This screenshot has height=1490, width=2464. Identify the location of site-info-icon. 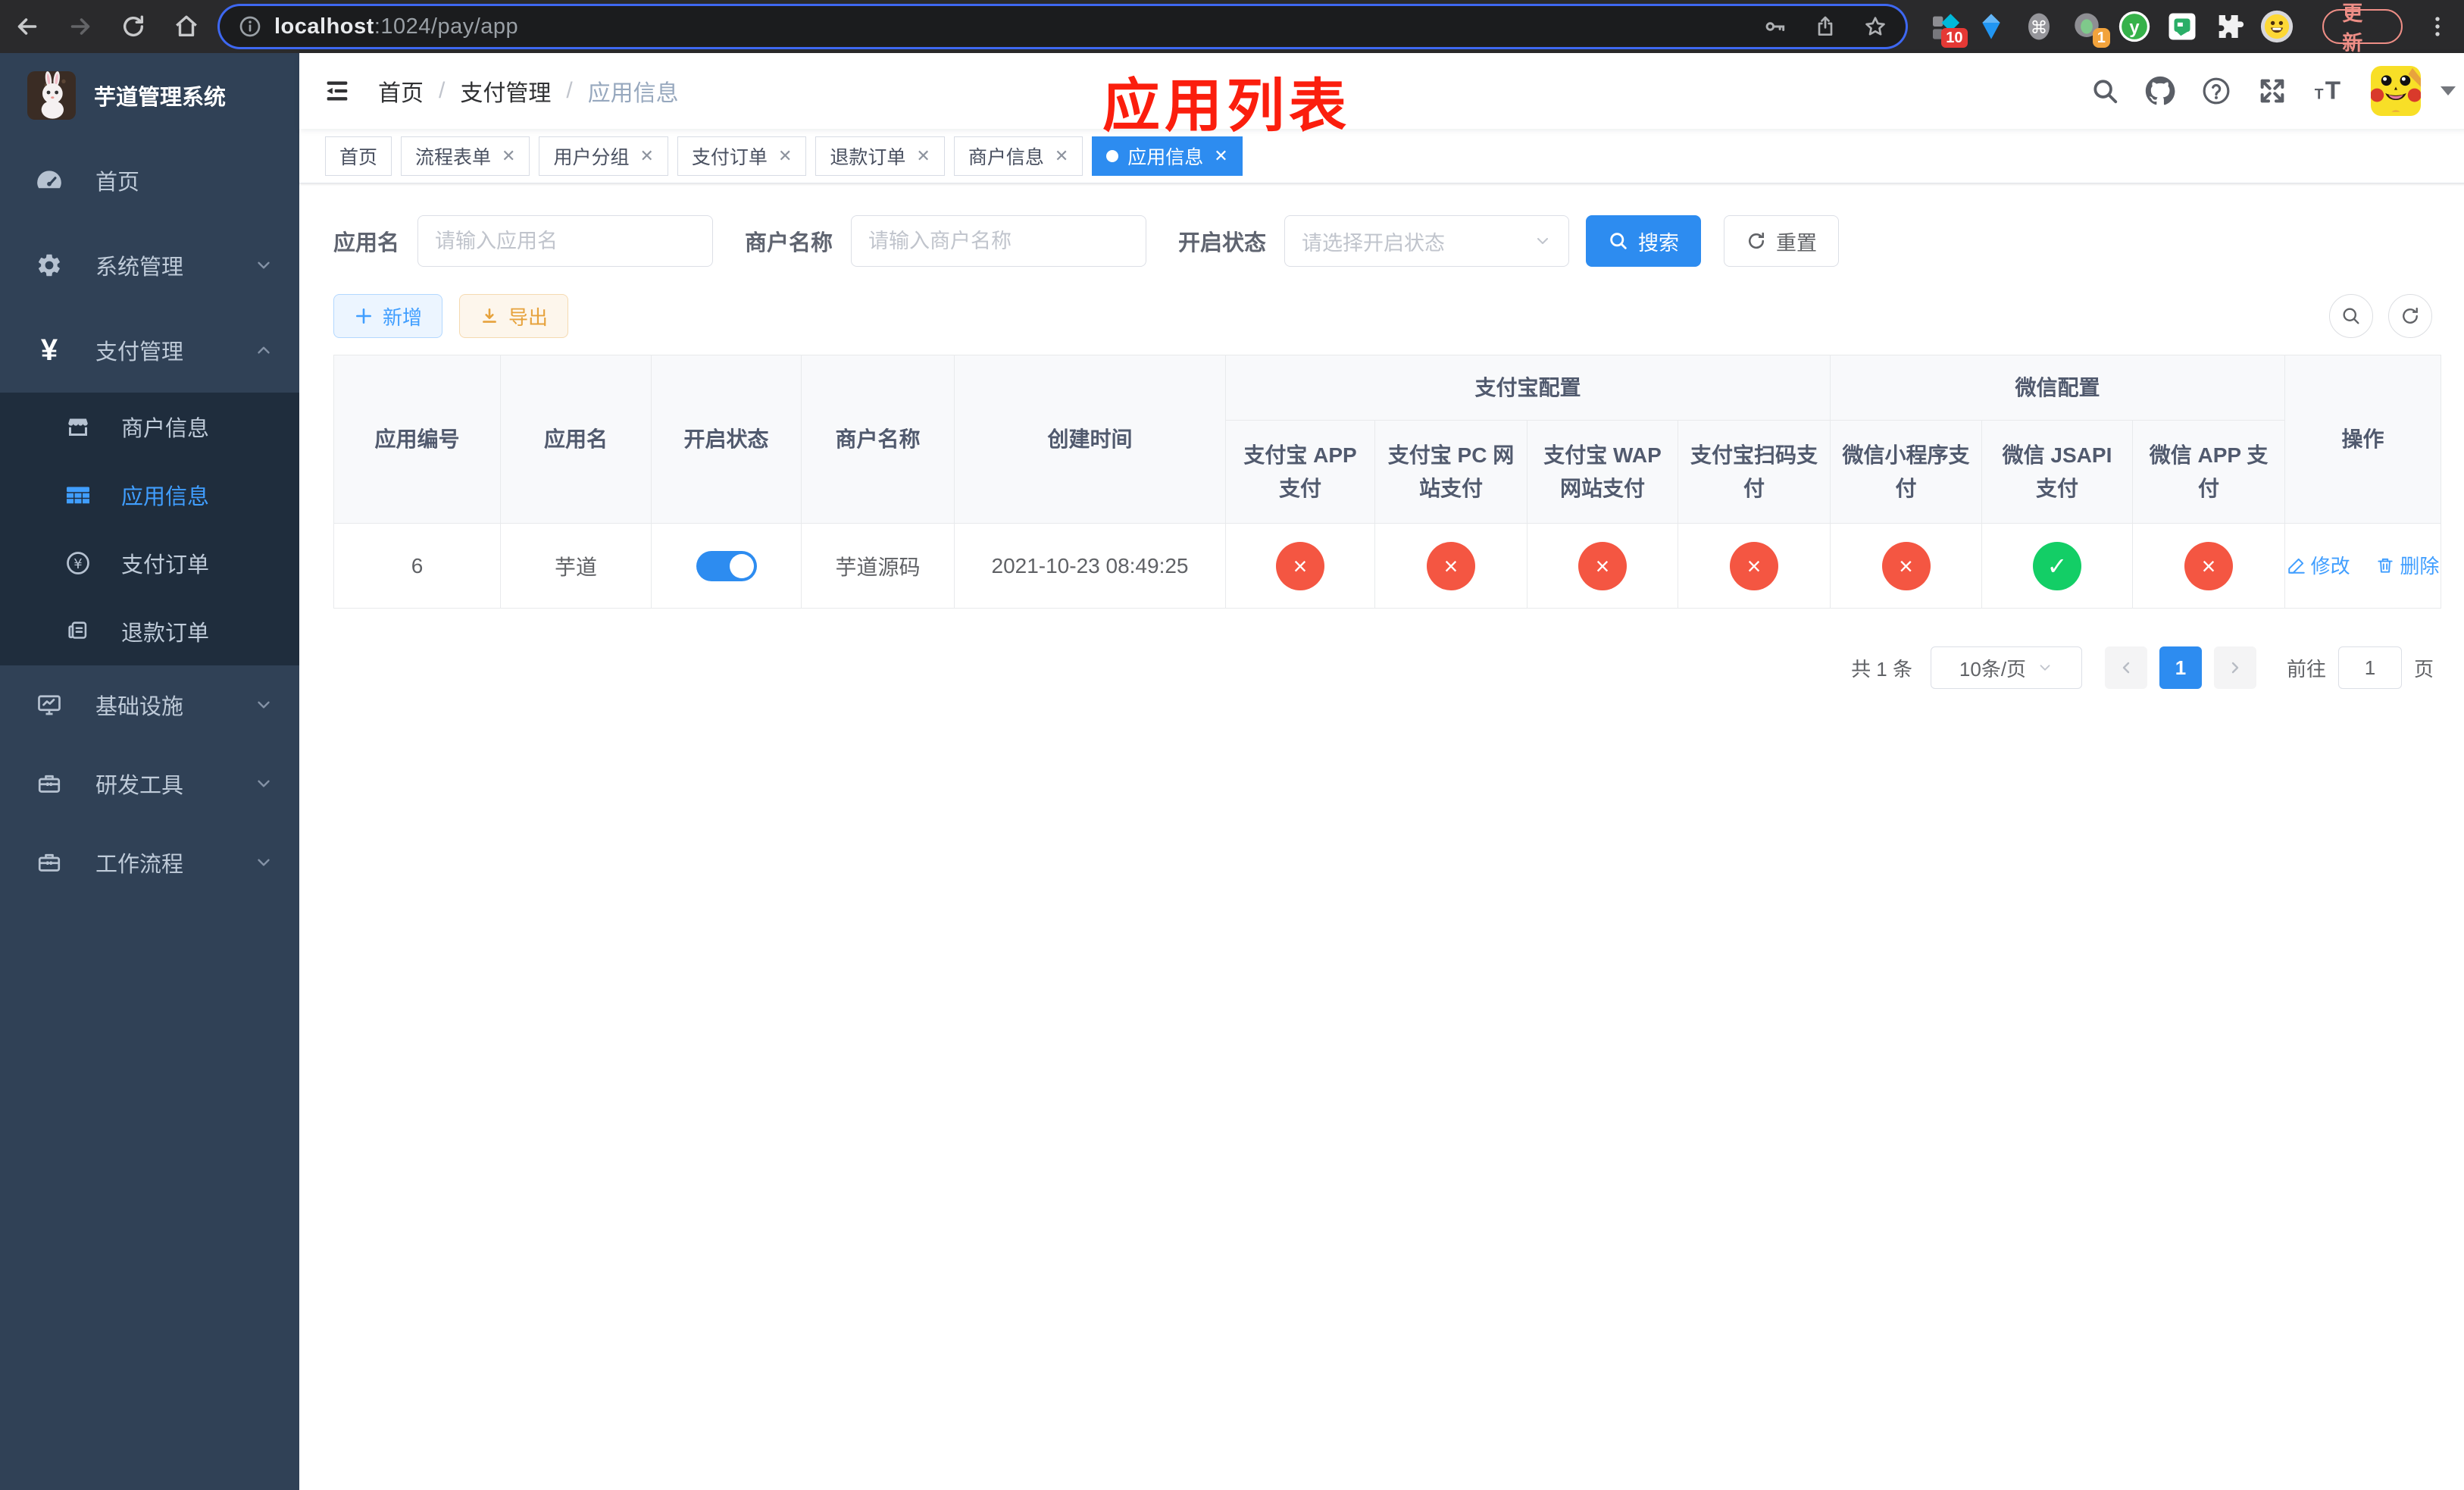
(250, 27).